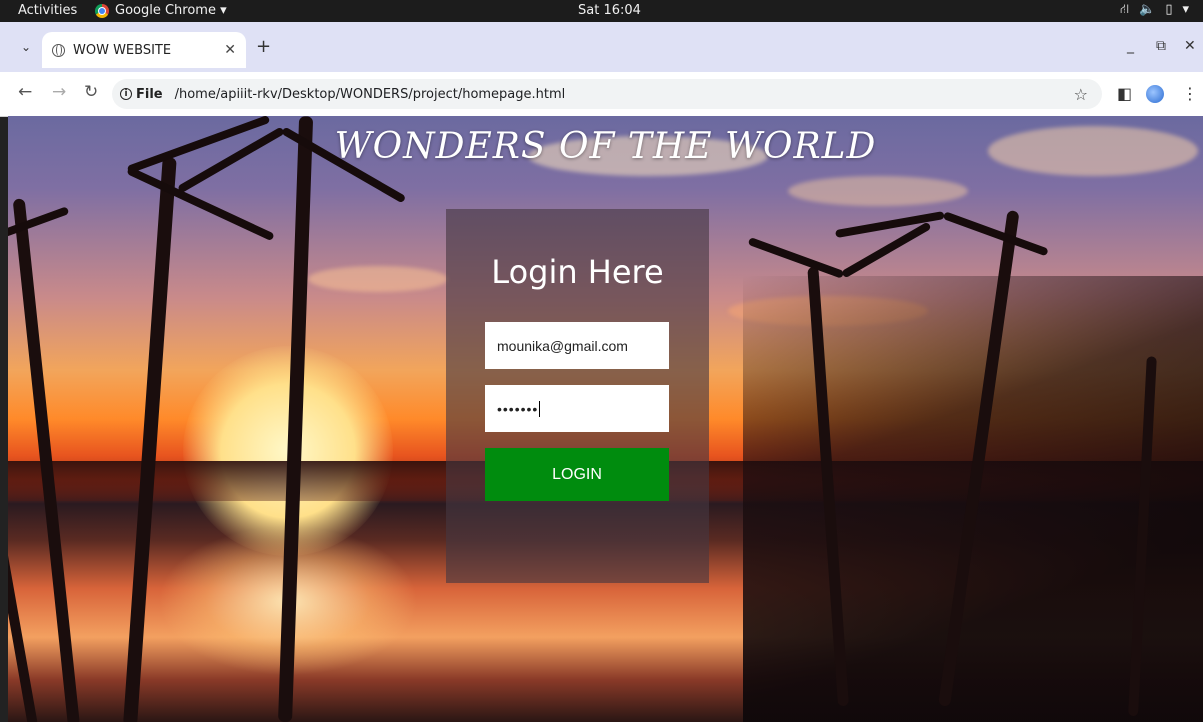 Image resolution: width=1203 pixels, height=722 pixels. Describe the element at coordinates (577, 474) in the screenshot. I see `login-button: LOGIN` at that location.